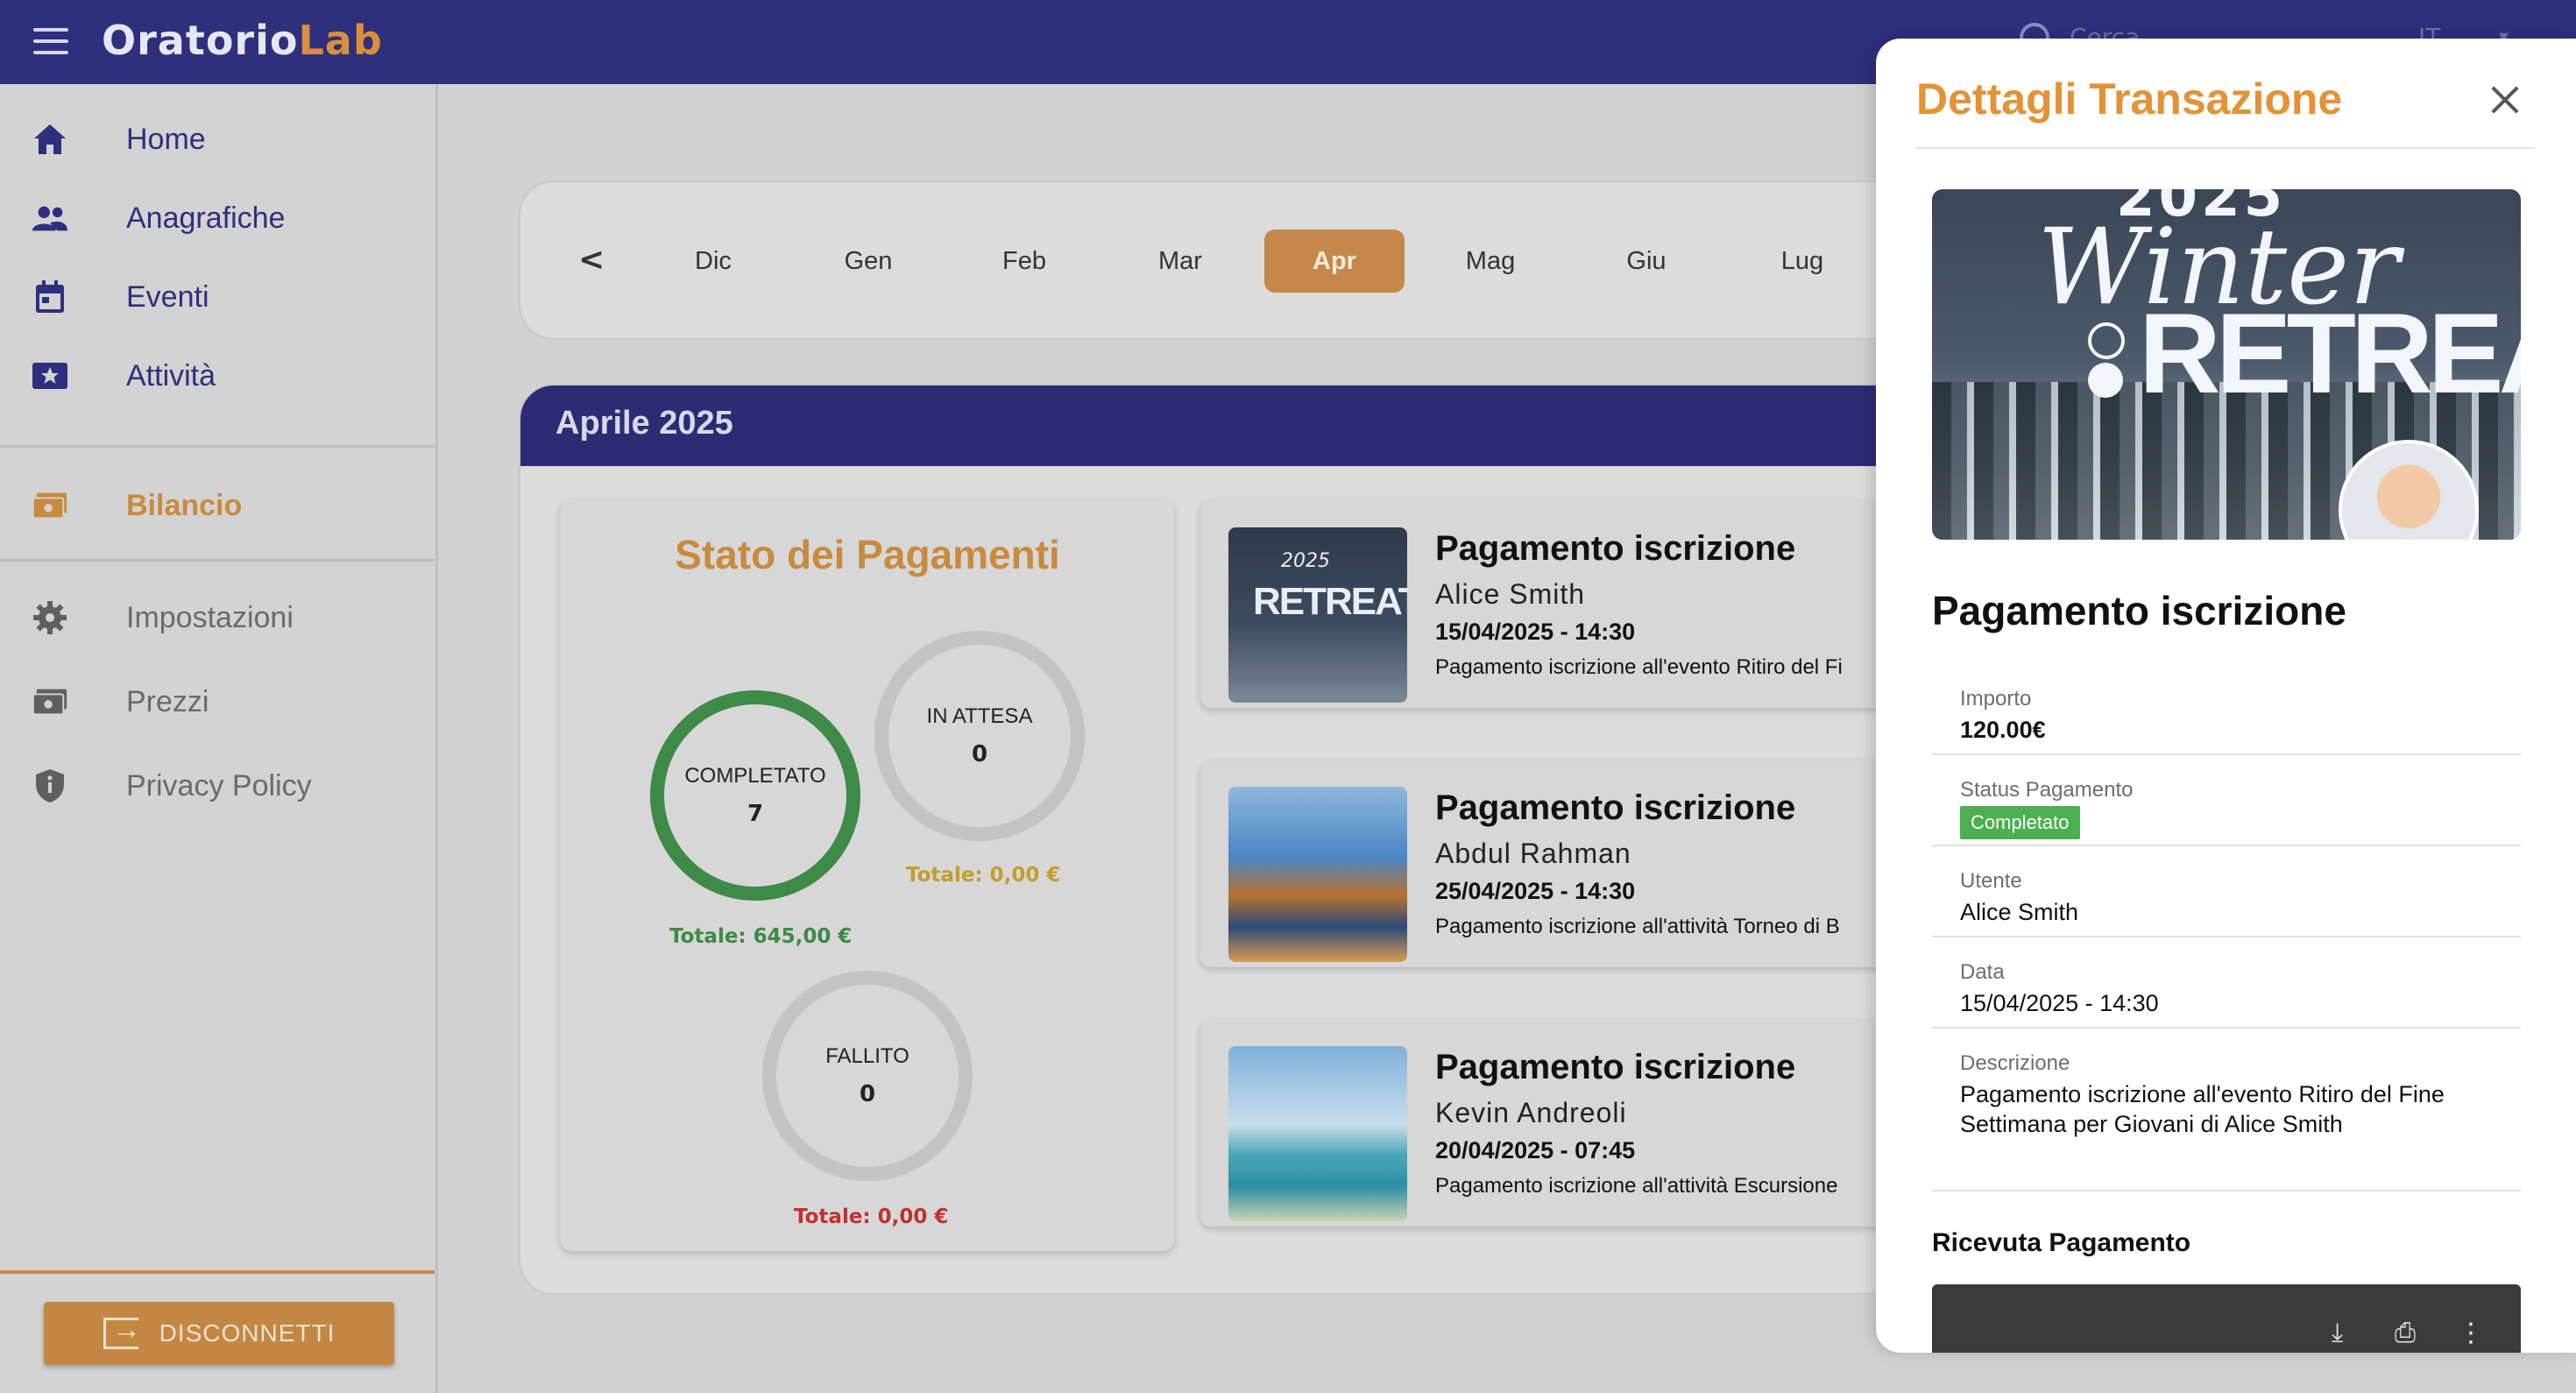 This screenshot has height=1393, width=2576. Describe the element at coordinates (184, 505) in the screenshot. I see `sidebar-item-label: Bilancio` at that location.